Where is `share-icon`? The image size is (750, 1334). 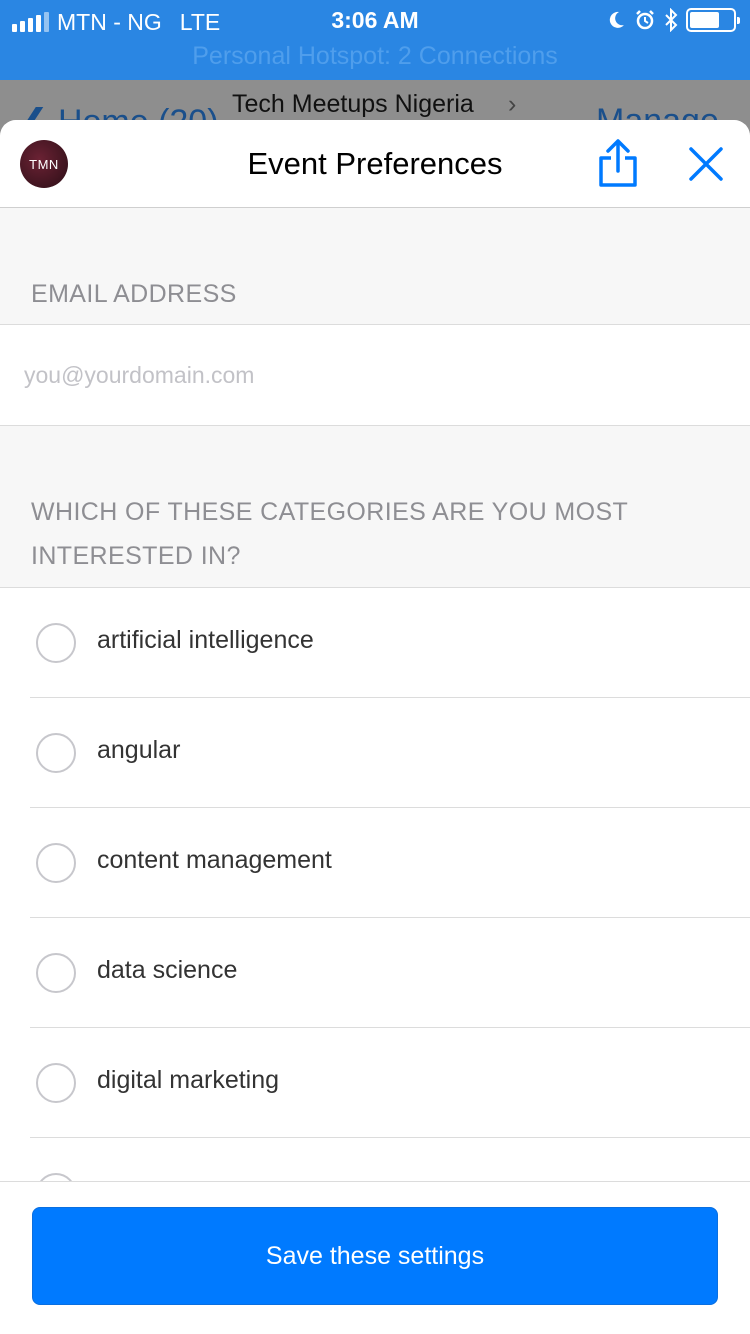 share-icon is located at coordinates (618, 163).